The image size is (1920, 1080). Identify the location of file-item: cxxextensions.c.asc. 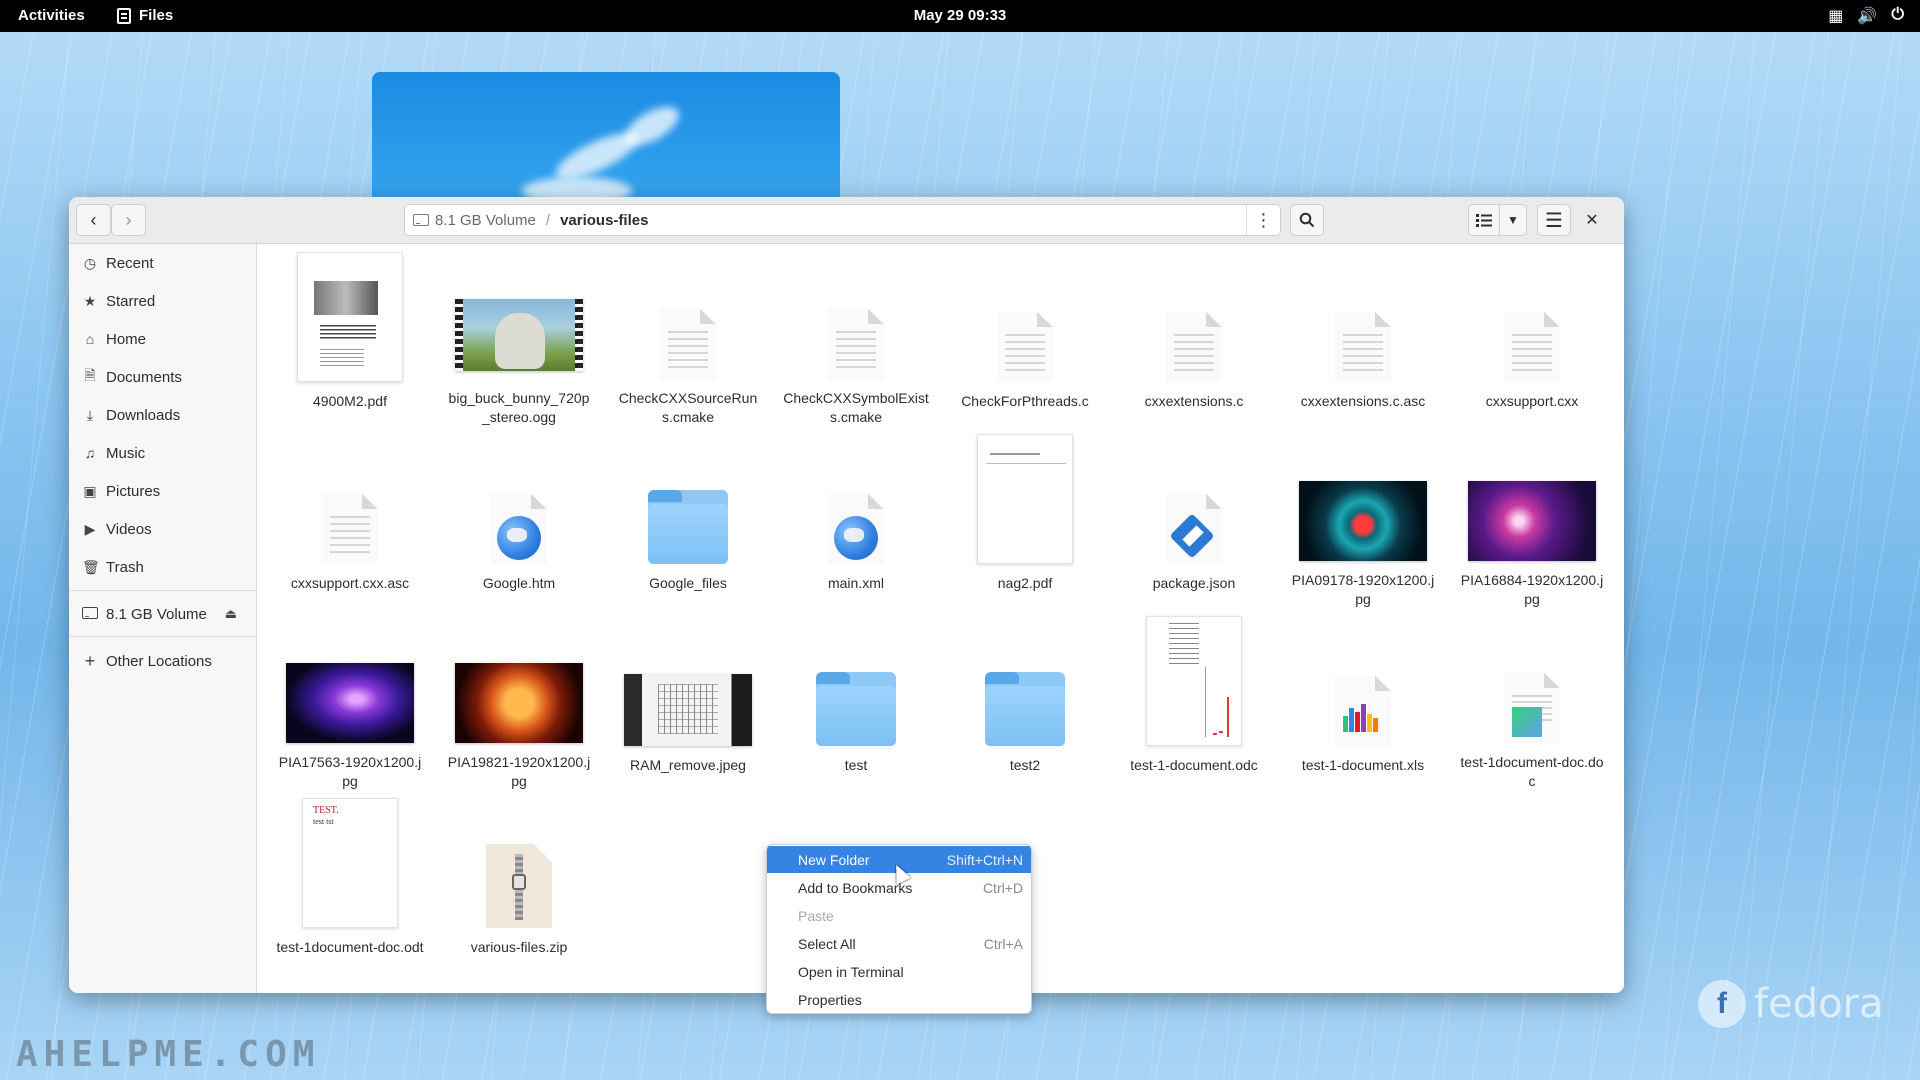
(1363, 339).